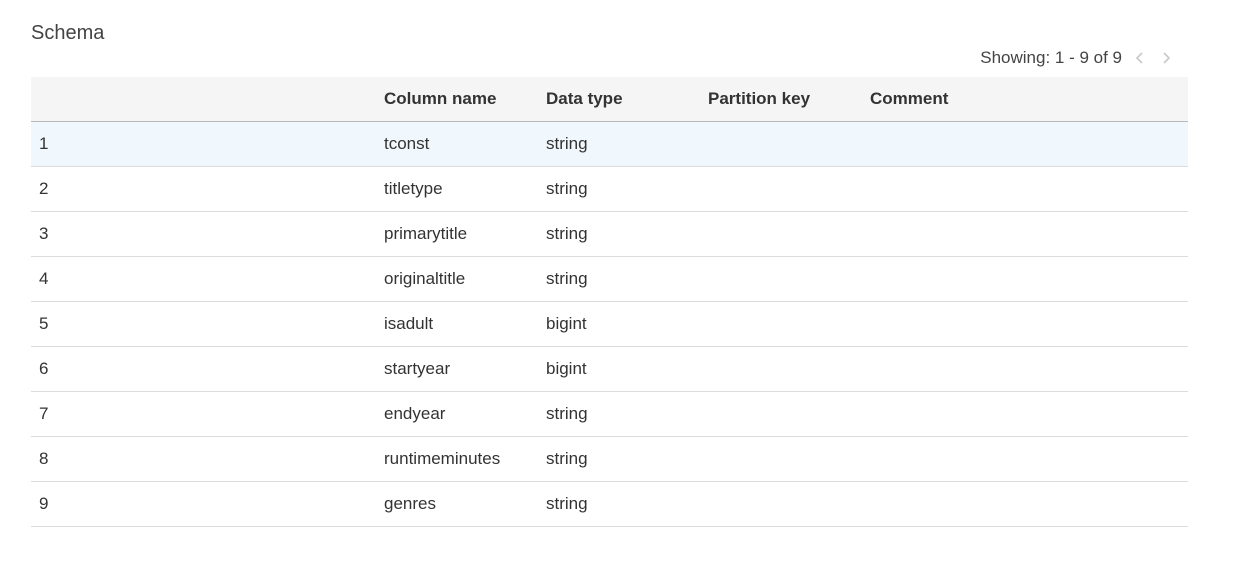 The width and height of the screenshot is (1242, 563). What do you see at coordinates (68, 33) in the screenshot?
I see `panel-title: Schema` at bounding box center [68, 33].